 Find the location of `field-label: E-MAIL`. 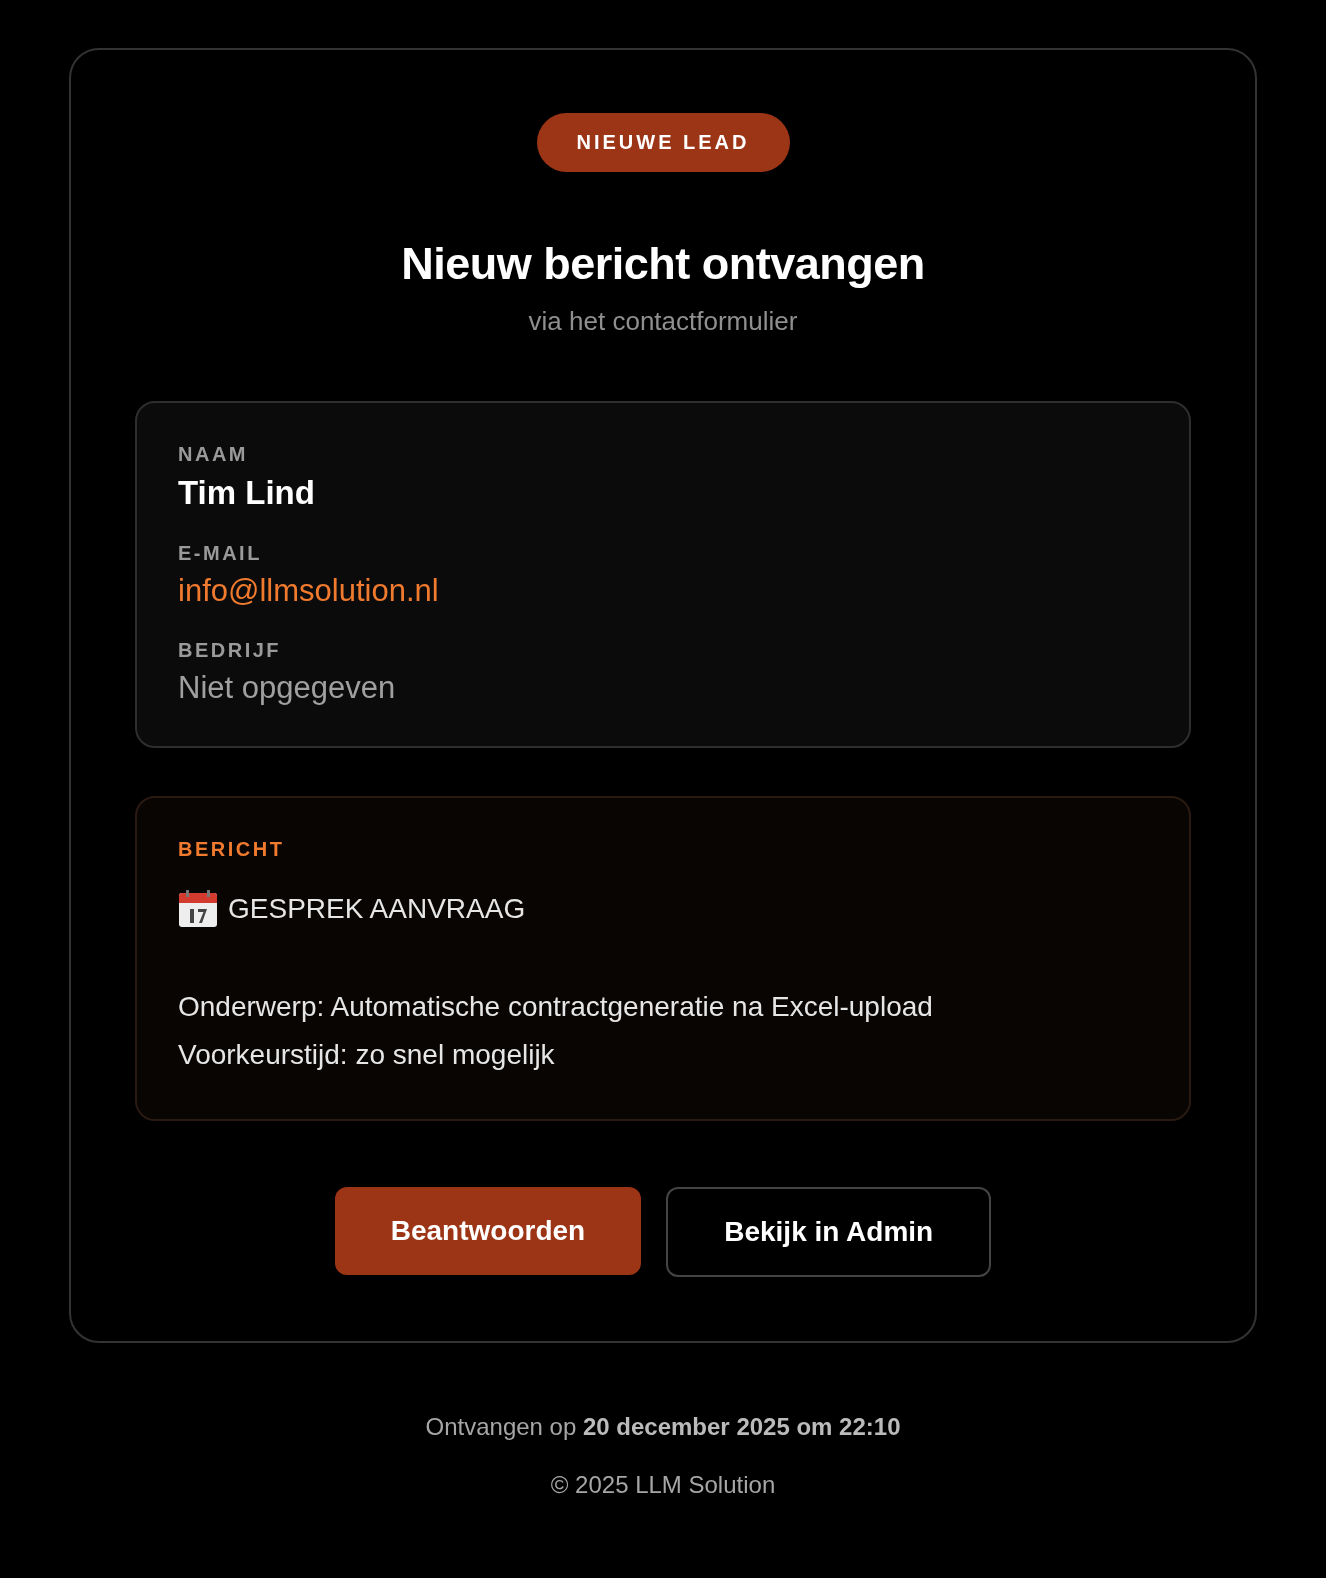

field-label: E-MAIL is located at coordinates (220, 553).